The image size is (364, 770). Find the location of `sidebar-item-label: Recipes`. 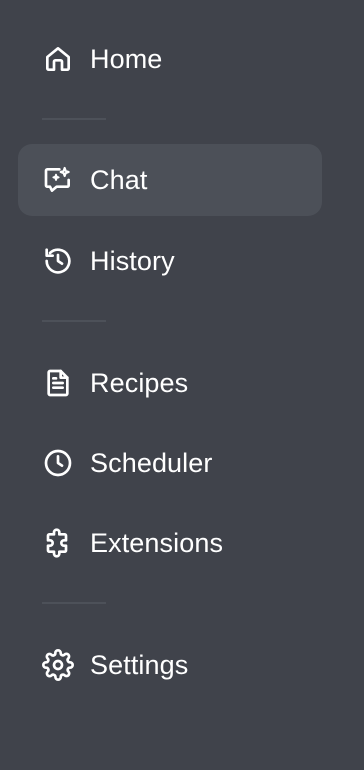

sidebar-item-label: Recipes is located at coordinates (139, 382).